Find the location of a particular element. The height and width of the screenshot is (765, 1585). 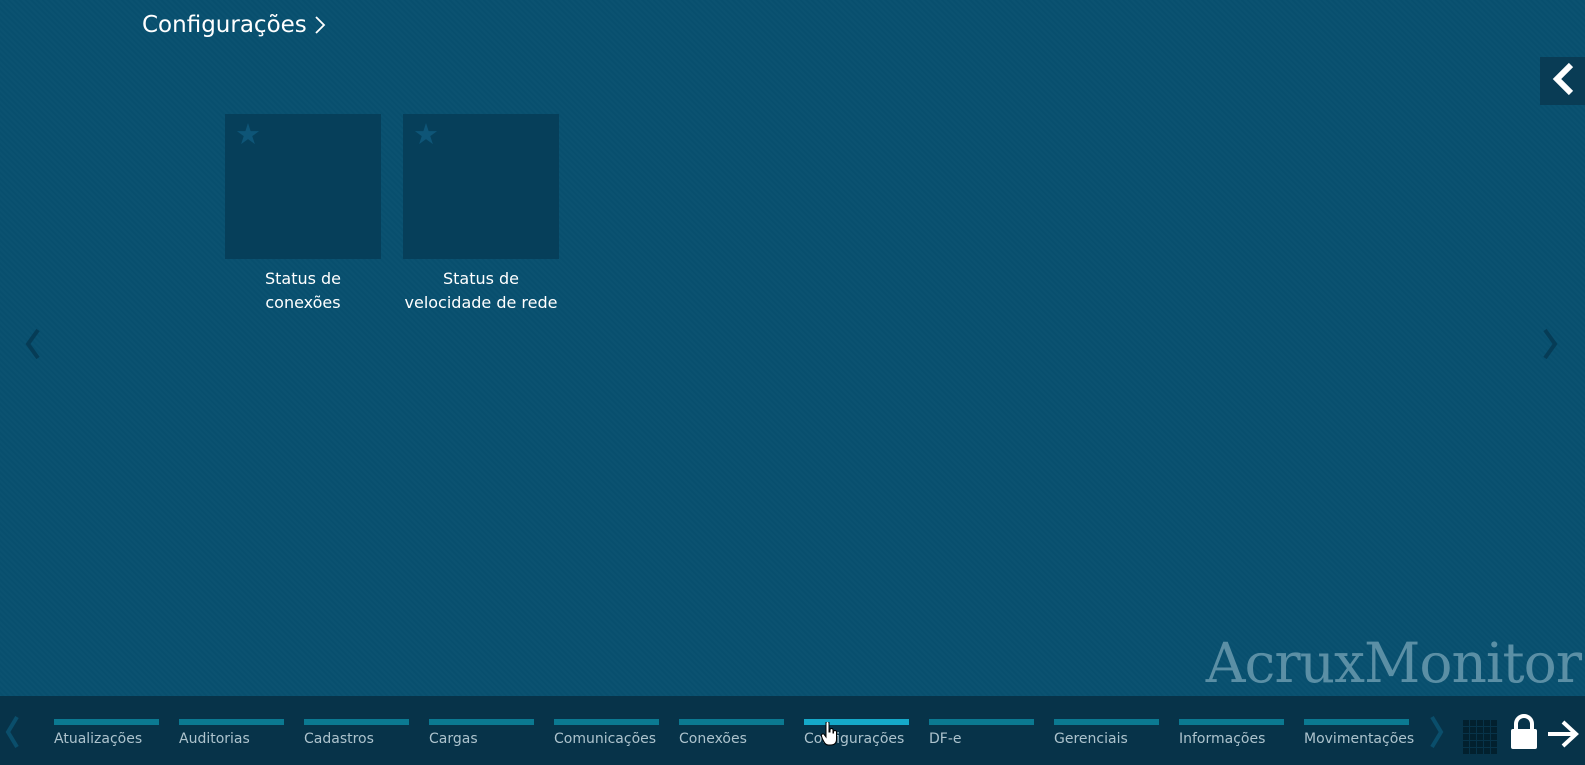

tile-label: Status de conexões is located at coordinates (303, 290).